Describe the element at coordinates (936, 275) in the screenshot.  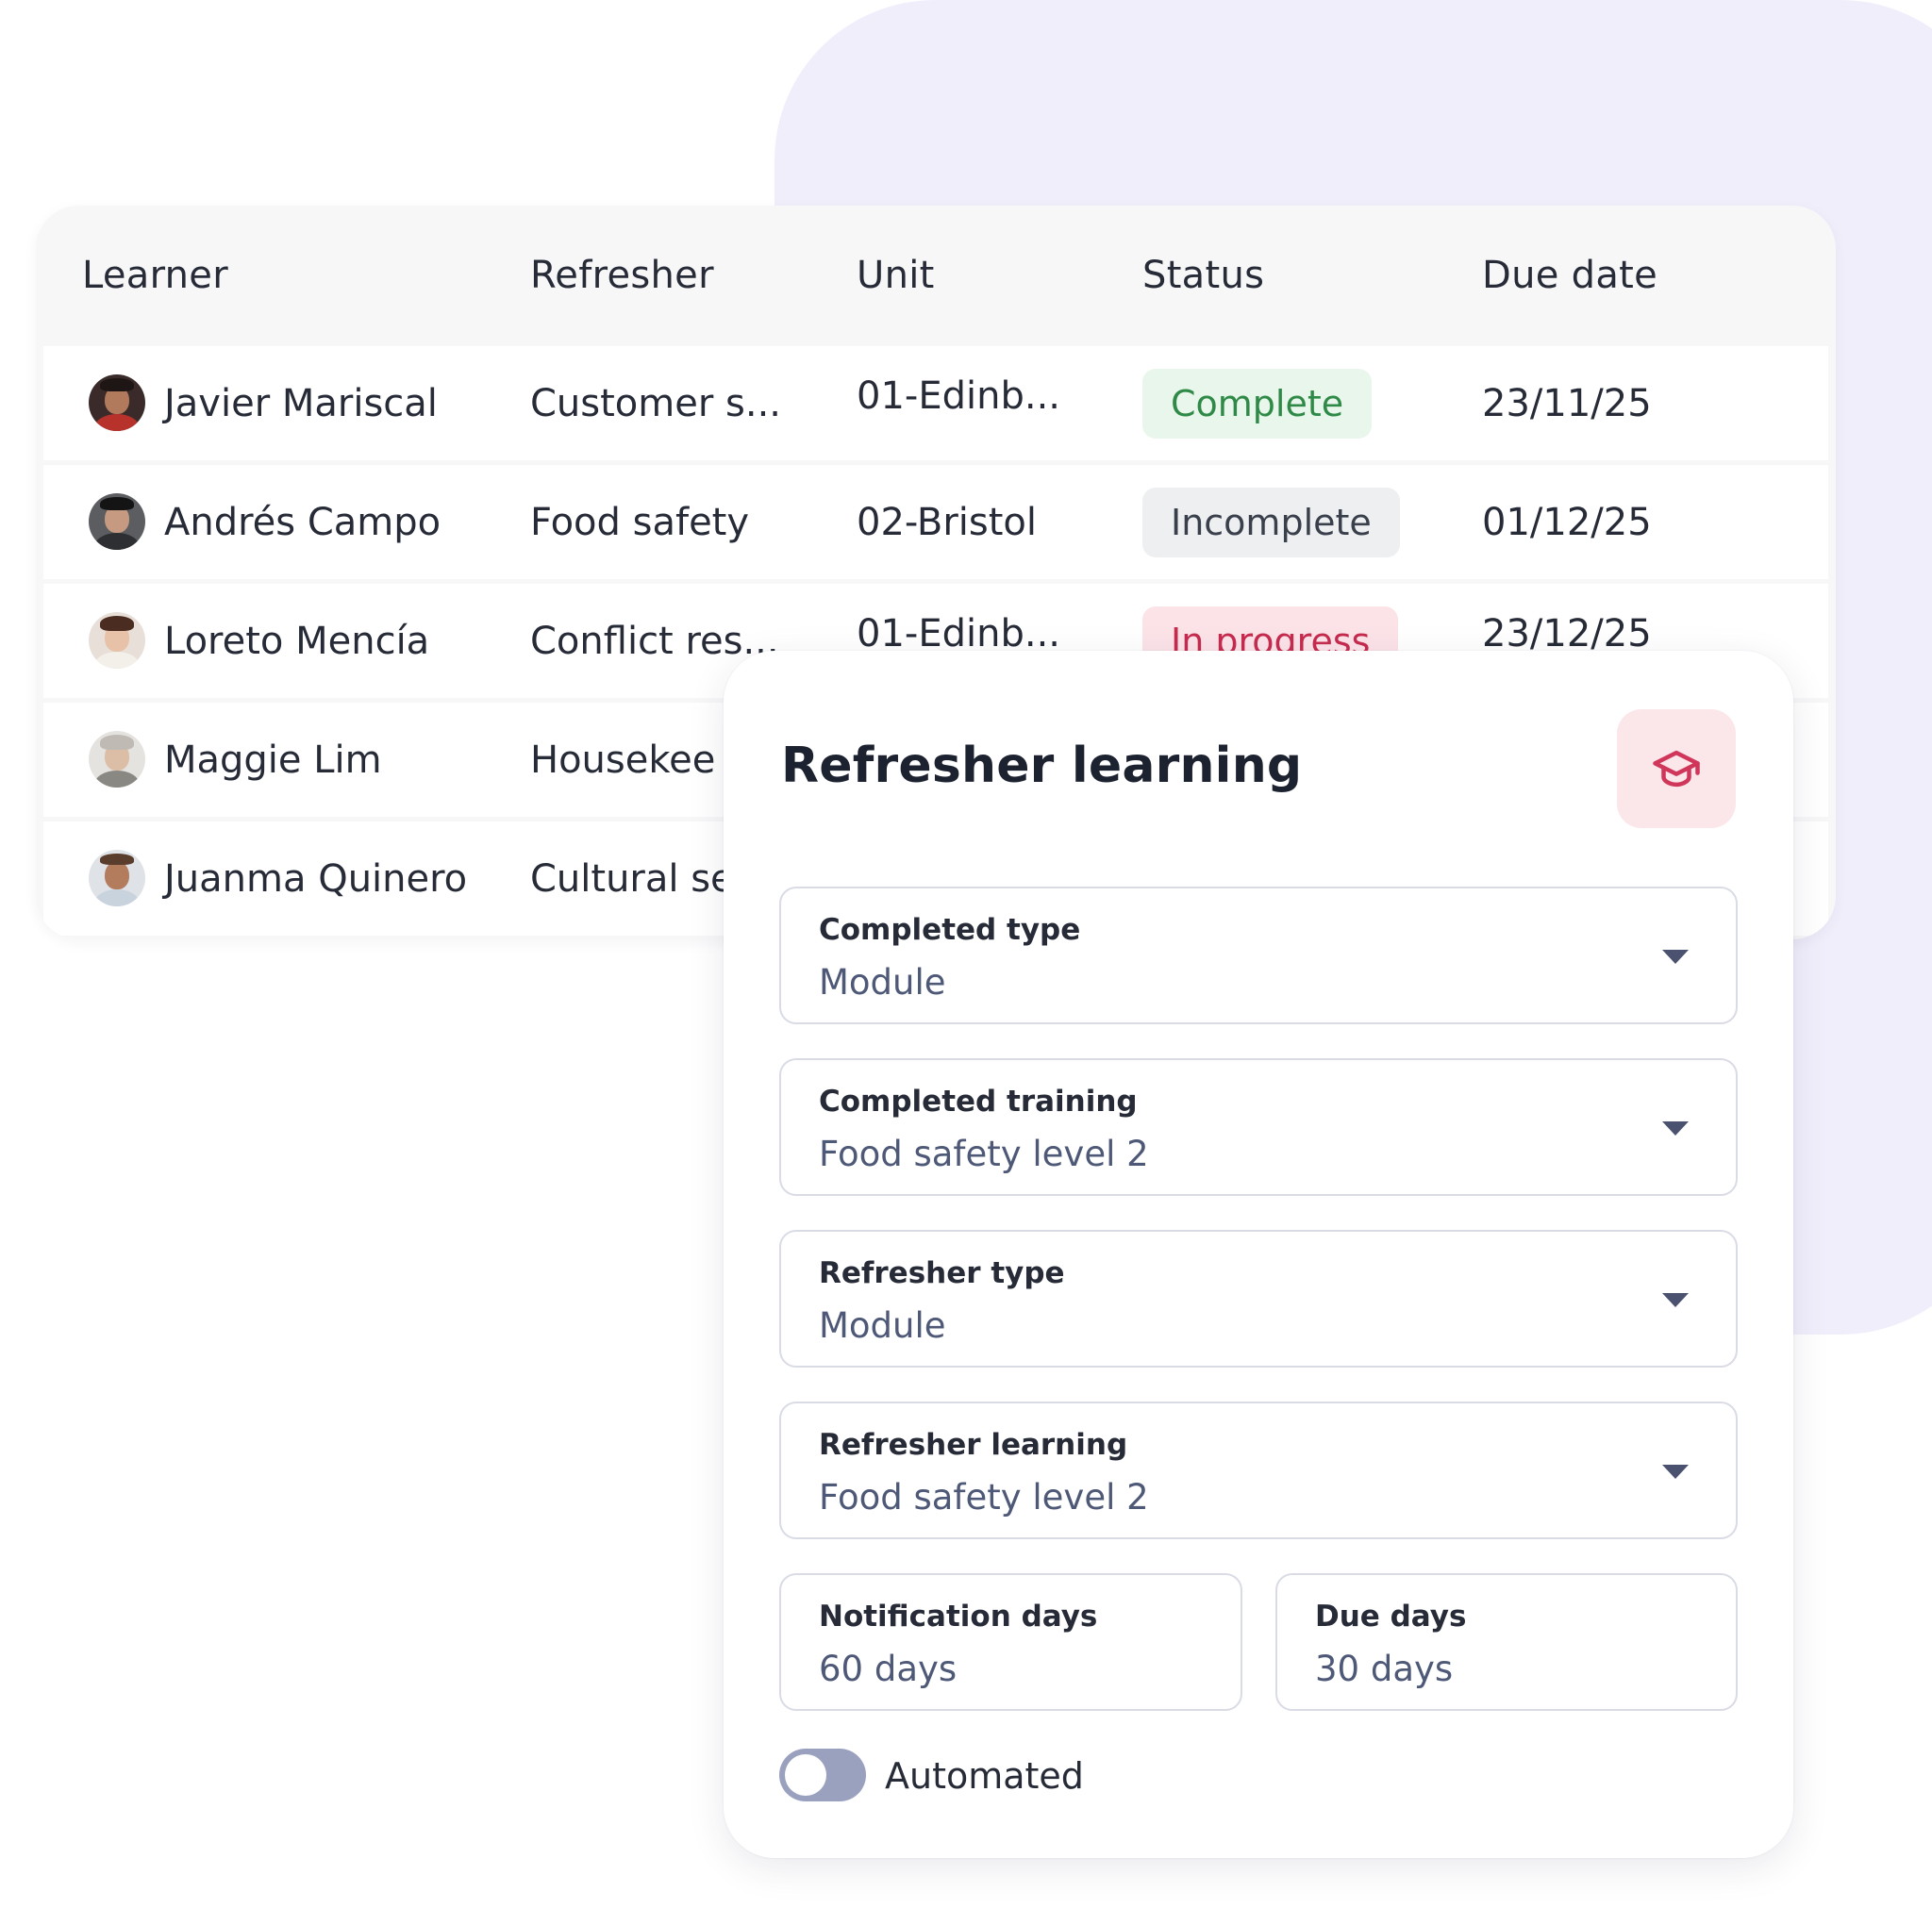
I see `table-header: Learner Refresher Unit Status Due date` at that location.